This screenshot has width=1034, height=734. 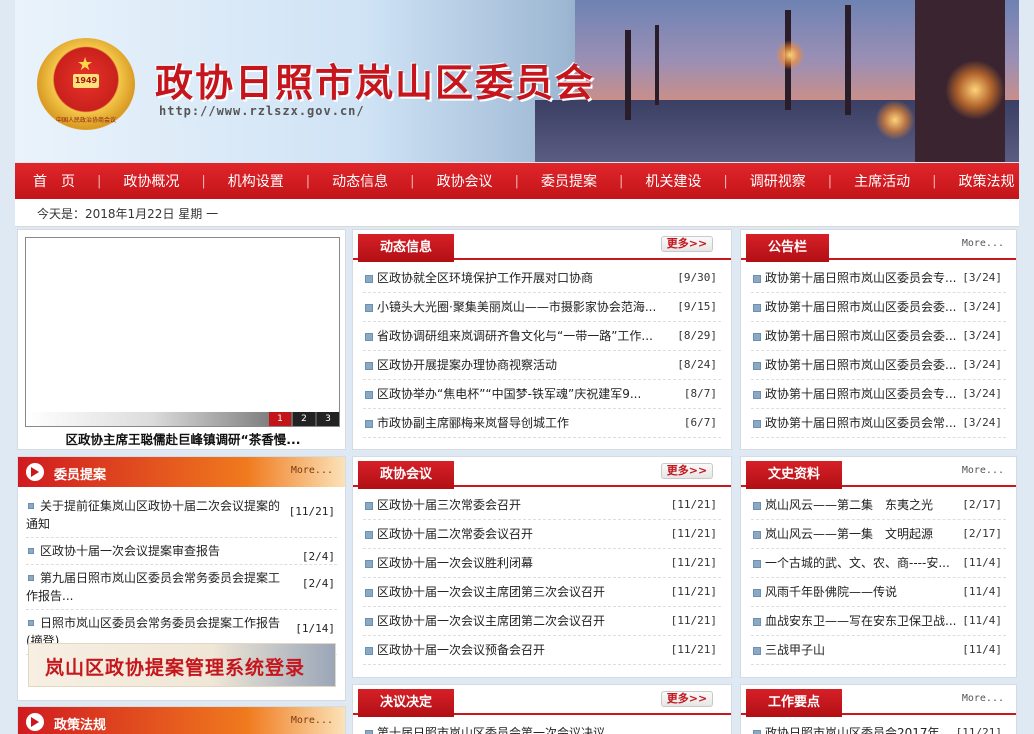 I want to click on resolutions-box: 决议决定 更多>> 第十届日照市岚山区委员会第一次会议决议, so click(x=542, y=709).